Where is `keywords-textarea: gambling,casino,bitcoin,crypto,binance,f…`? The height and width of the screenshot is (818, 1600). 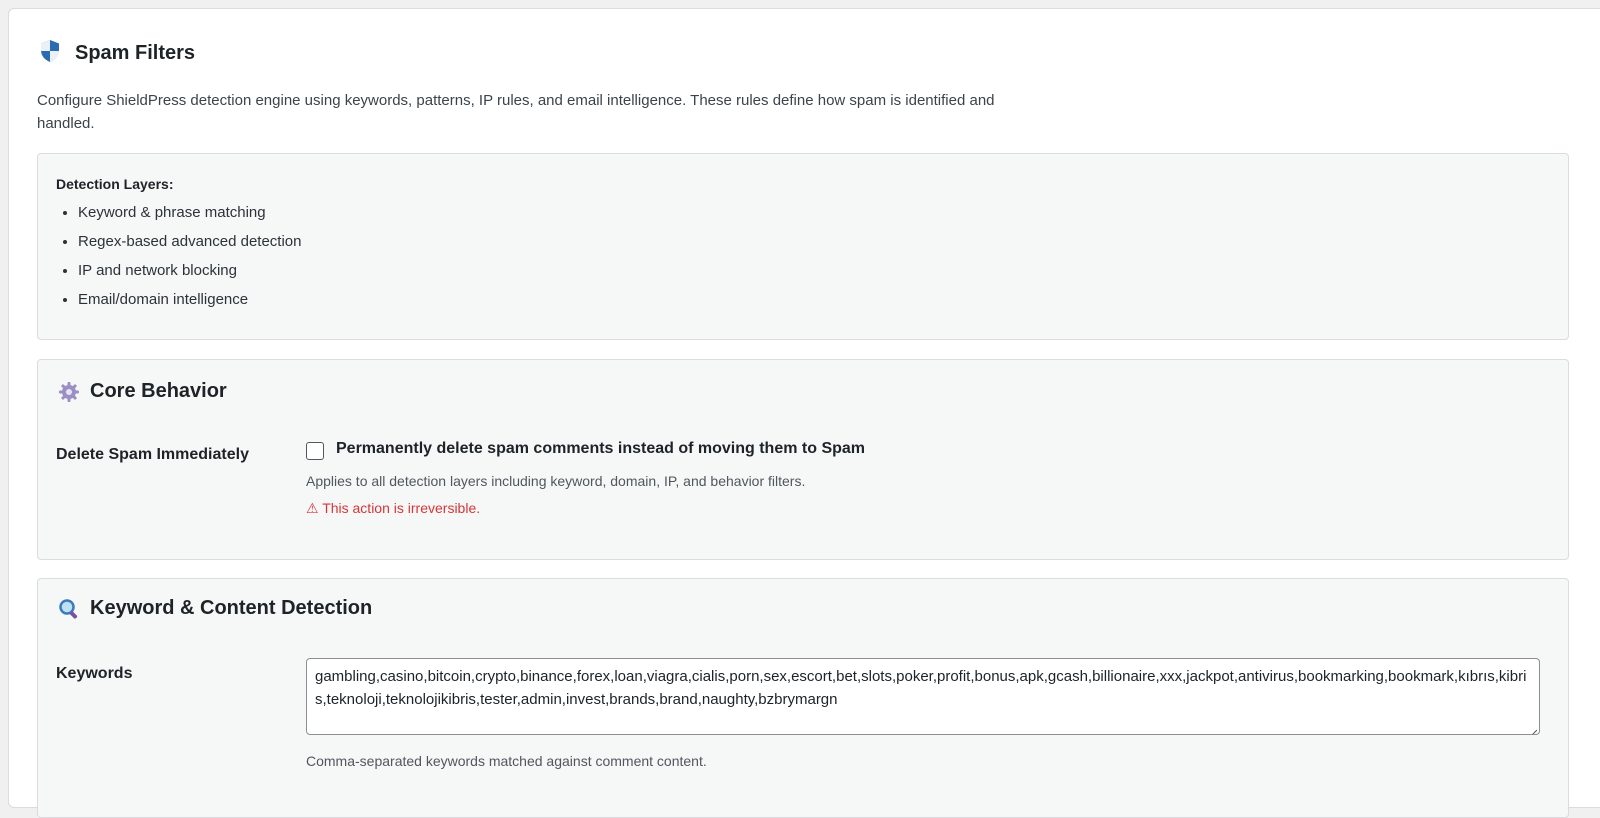 keywords-textarea: gambling,casino,bitcoin,crypto,binance,f… is located at coordinates (923, 696).